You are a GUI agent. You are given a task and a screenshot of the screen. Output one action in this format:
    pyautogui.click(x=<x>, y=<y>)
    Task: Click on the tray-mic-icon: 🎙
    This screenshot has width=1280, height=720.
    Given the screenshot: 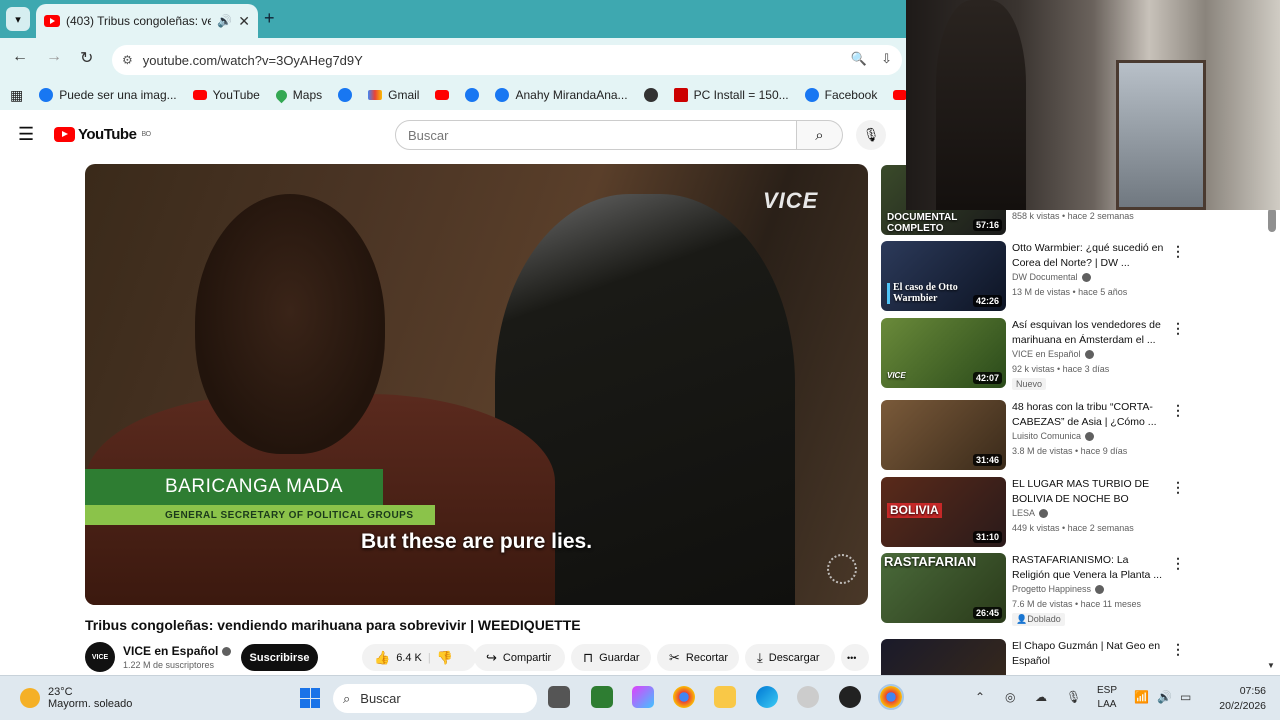 What is the action you would take?
    pyautogui.click(x=1073, y=697)
    